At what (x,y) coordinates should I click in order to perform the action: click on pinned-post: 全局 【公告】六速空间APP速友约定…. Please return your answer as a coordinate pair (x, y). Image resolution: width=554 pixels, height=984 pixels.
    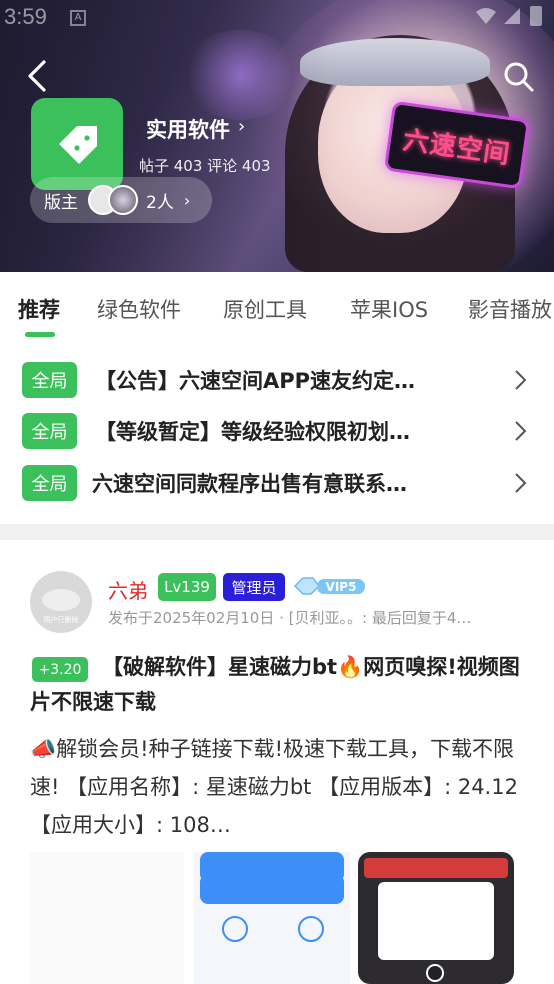
    Looking at the image, I should click on (277, 384).